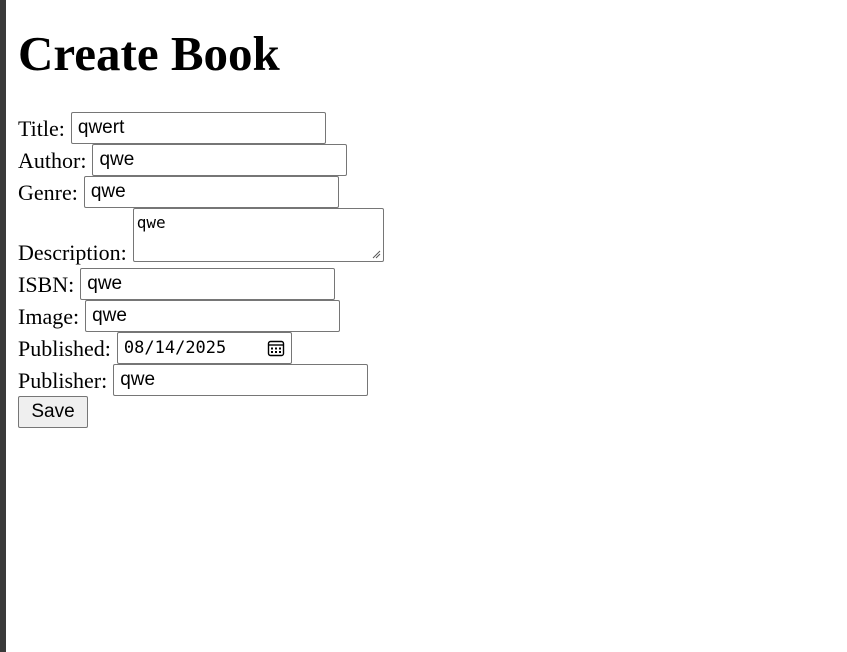  What do you see at coordinates (72, 252) in the screenshot?
I see `description-label: Description:` at bounding box center [72, 252].